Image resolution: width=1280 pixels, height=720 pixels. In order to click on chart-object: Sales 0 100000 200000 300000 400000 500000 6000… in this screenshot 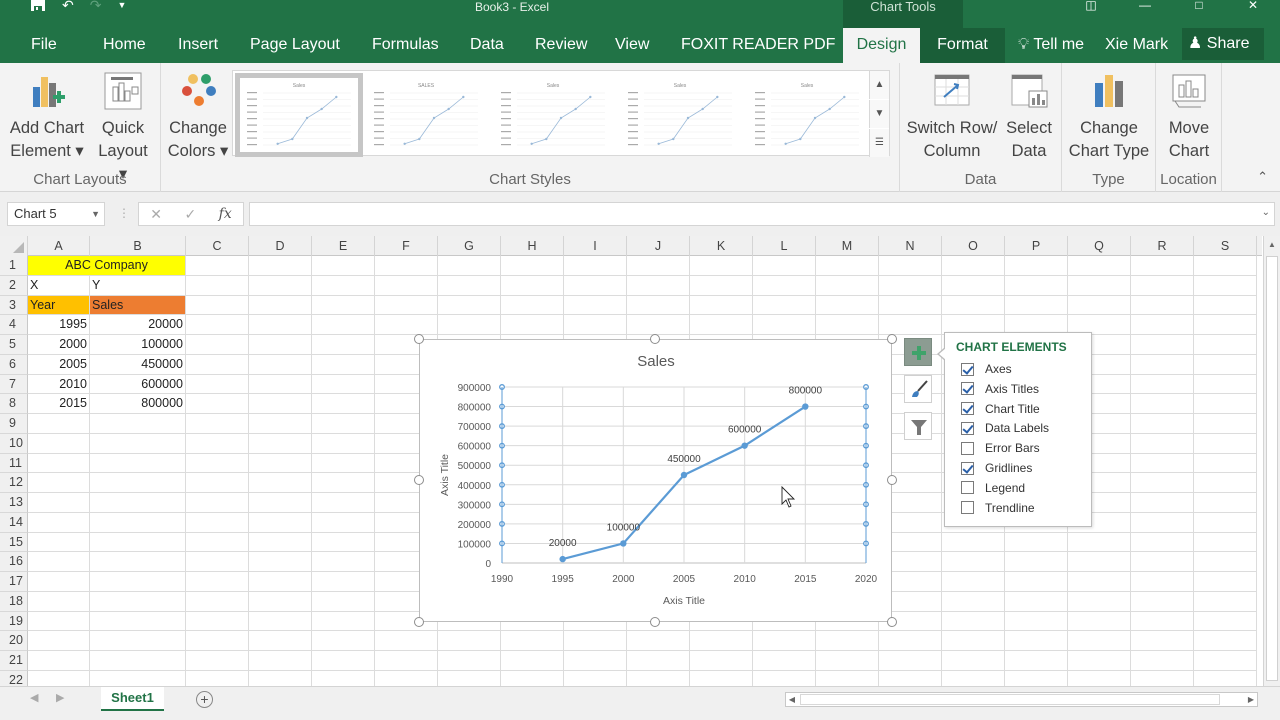, I will do `click(655, 480)`.